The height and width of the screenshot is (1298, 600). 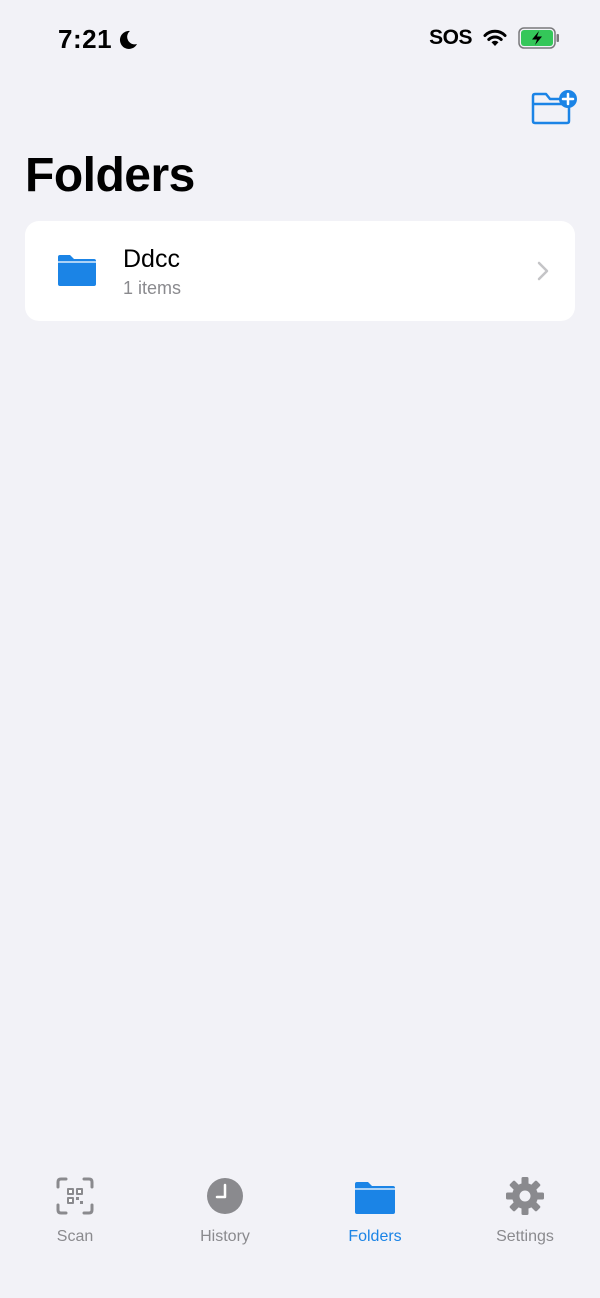 I want to click on folder-item-count: 1 items, so click(x=152, y=288).